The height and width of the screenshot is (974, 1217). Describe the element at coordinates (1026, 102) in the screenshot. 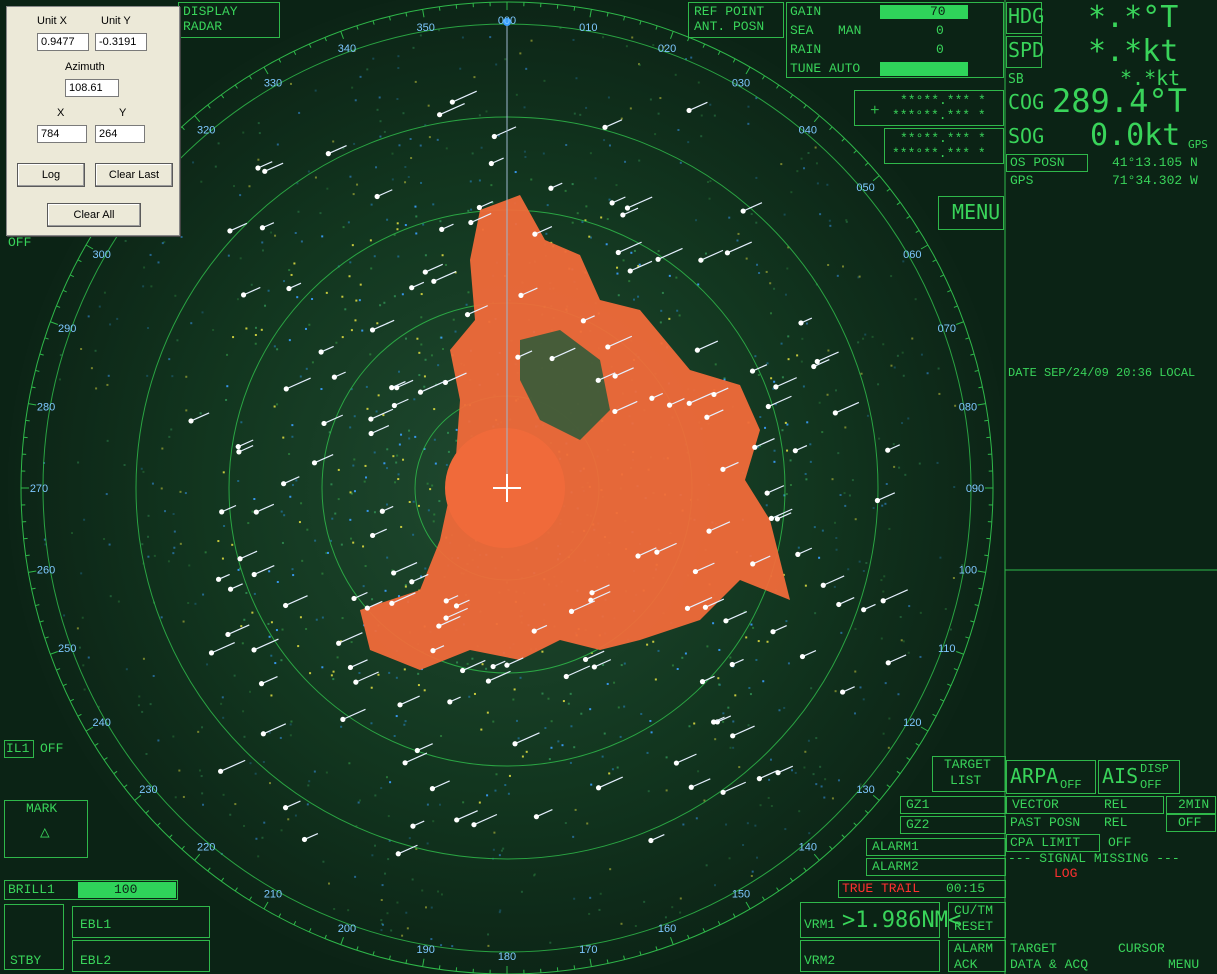

I see `cog-label: COG` at that location.